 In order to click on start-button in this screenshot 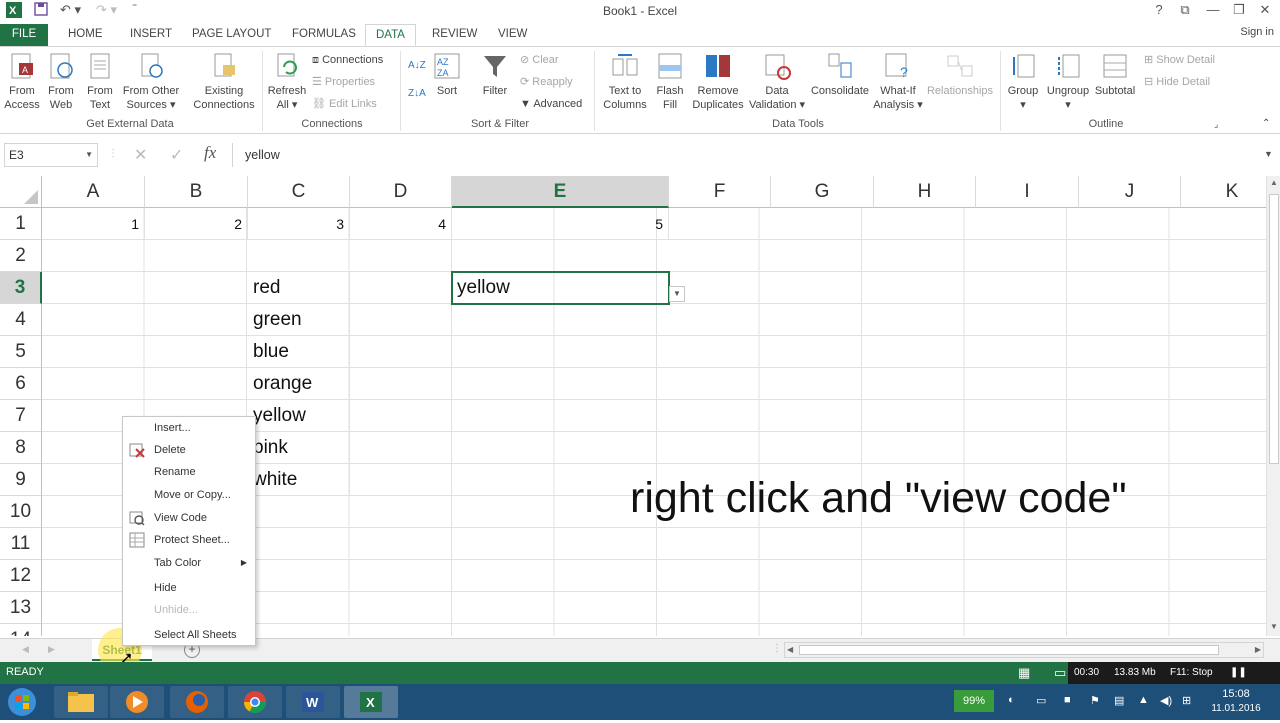, I will do `click(22, 702)`.